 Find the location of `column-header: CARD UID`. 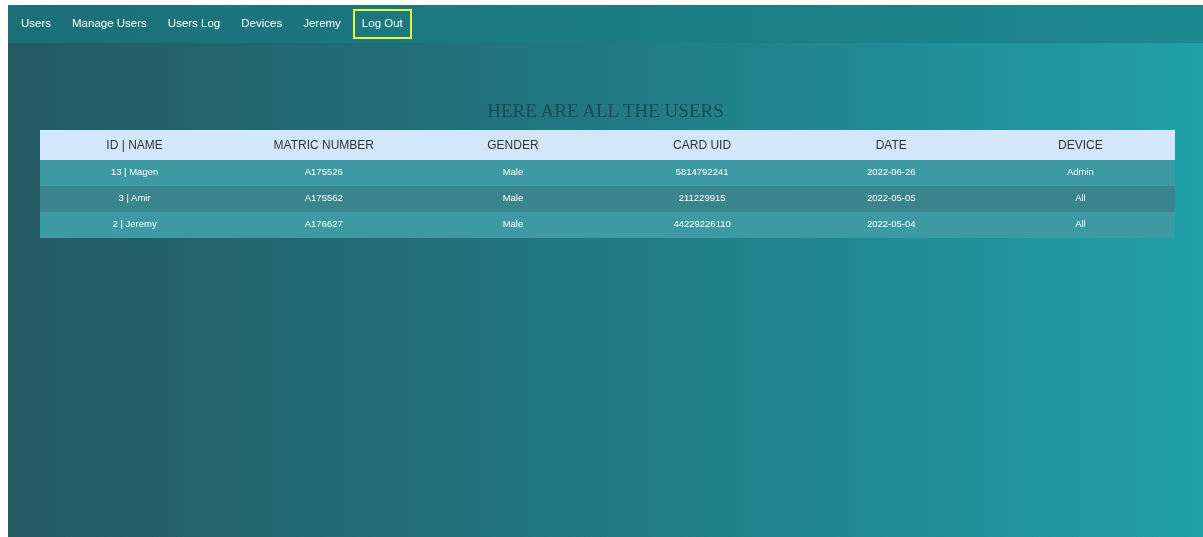

column-header: CARD UID is located at coordinates (702, 144).